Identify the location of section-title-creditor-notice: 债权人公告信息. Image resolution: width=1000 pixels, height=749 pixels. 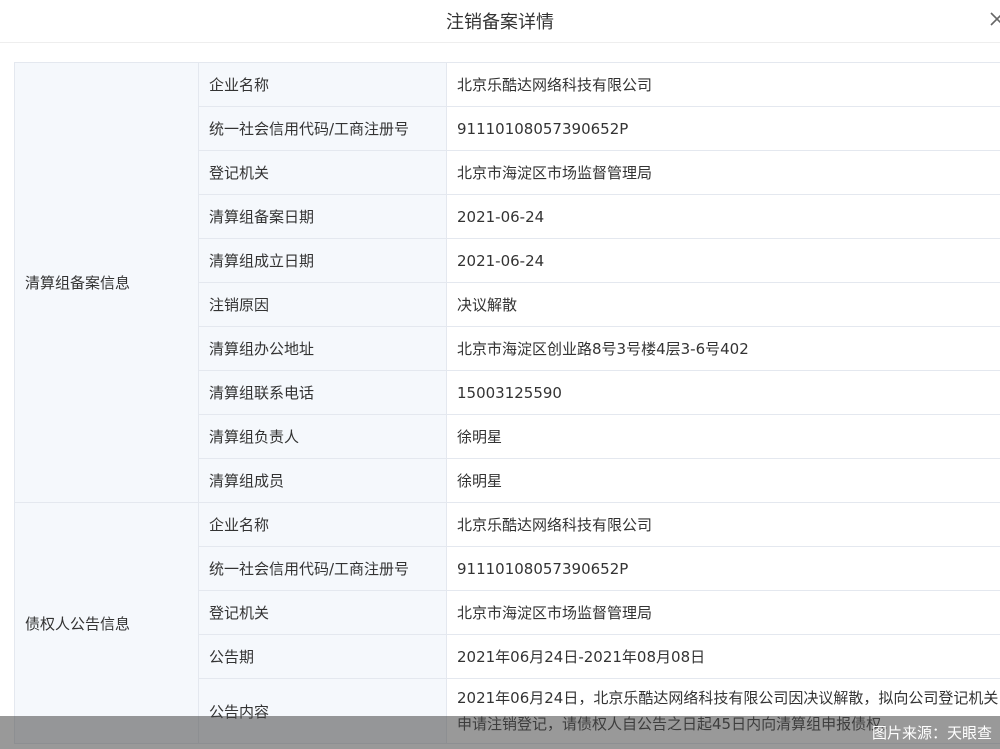
(106, 623).